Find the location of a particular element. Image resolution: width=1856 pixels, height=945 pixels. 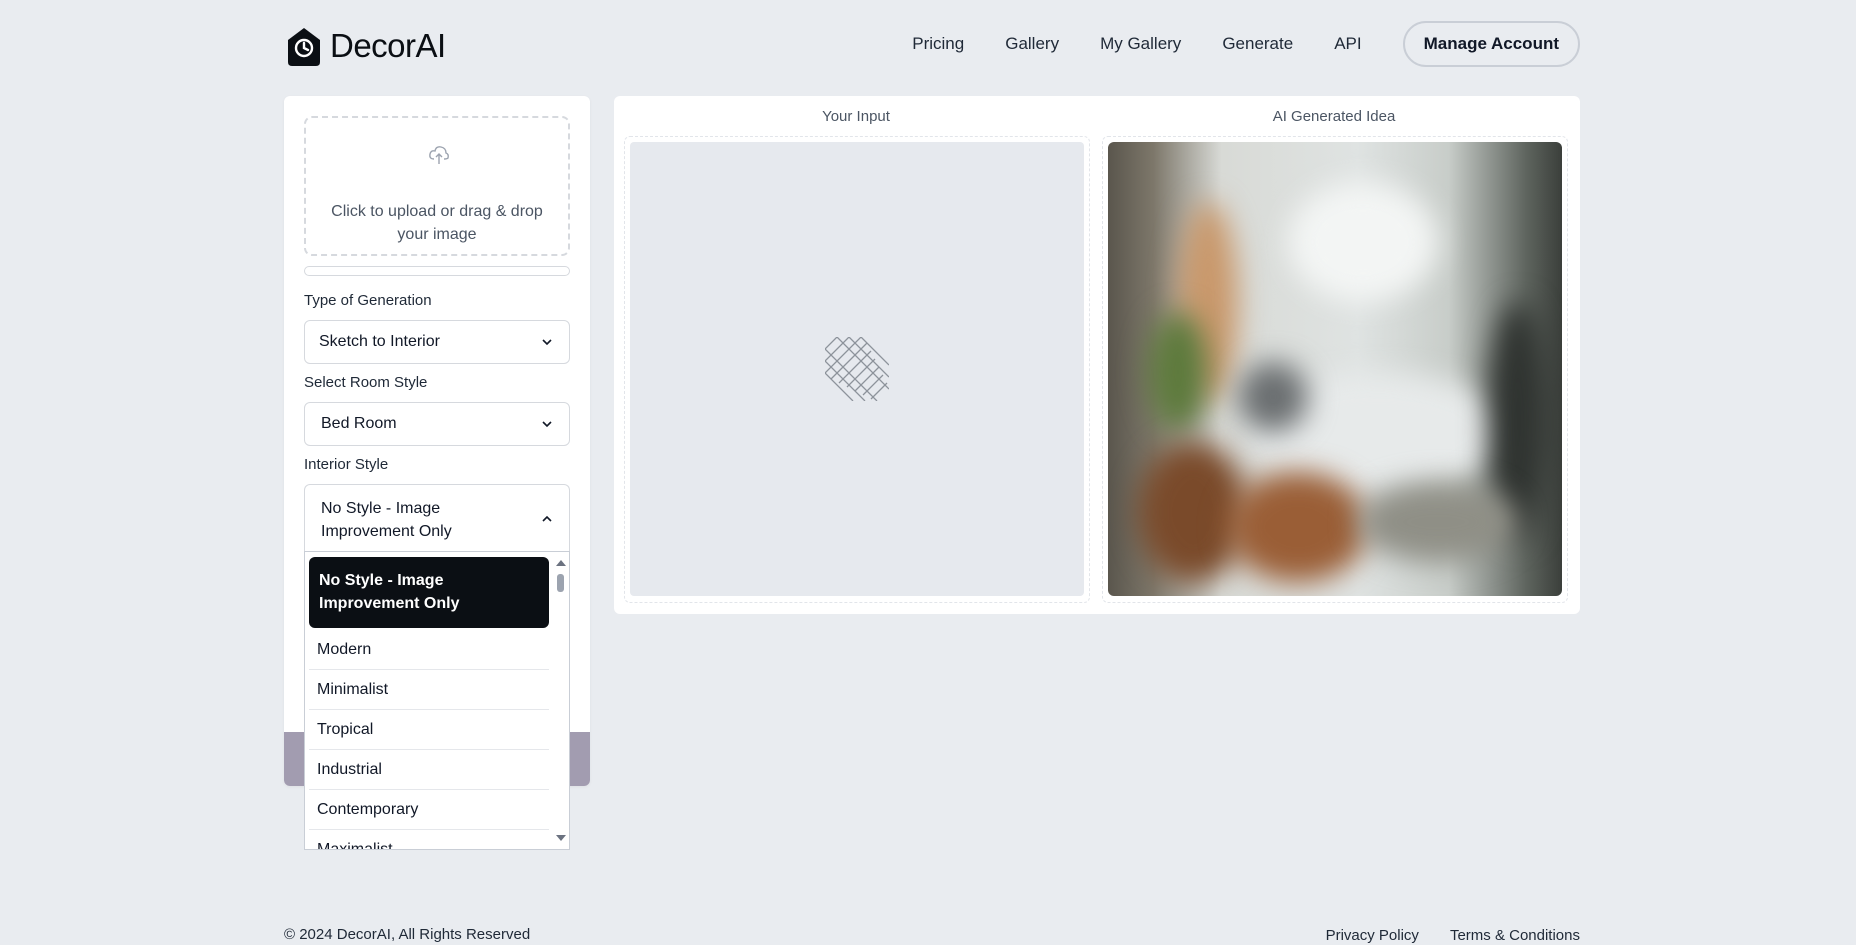

scroll-up-arrow is located at coordinates (561, 563).